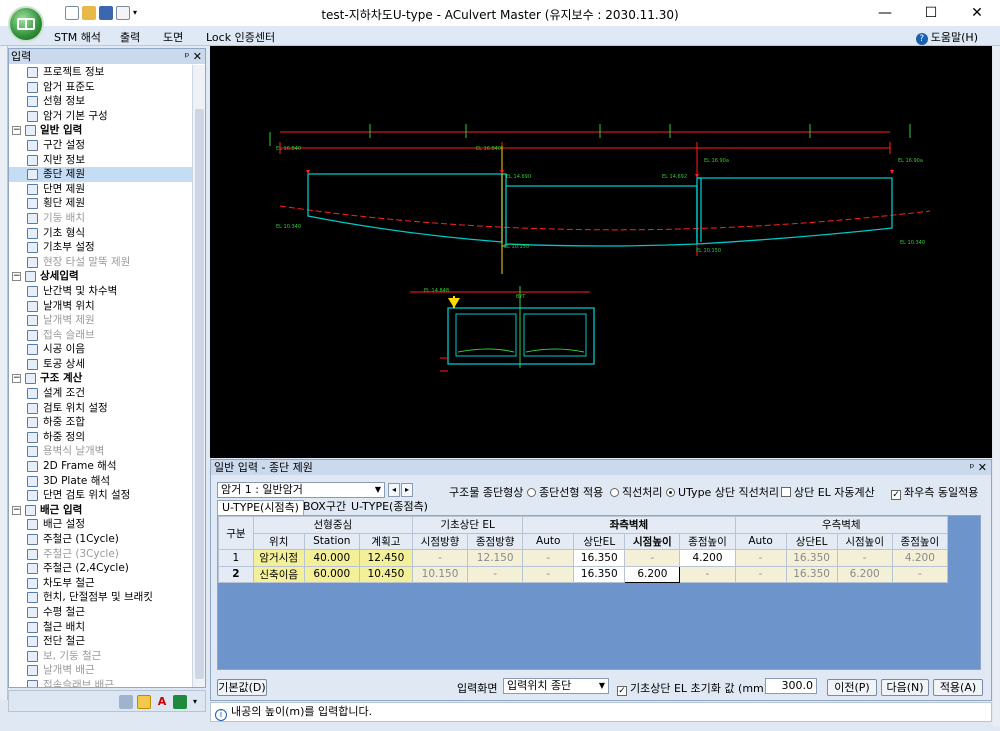 This screenshot has height=731, width=1000. What do you see at coordinates (852, 687) in the screenshot?
I see `prev-button: 이전(P)` at bounding box center [852, 687].